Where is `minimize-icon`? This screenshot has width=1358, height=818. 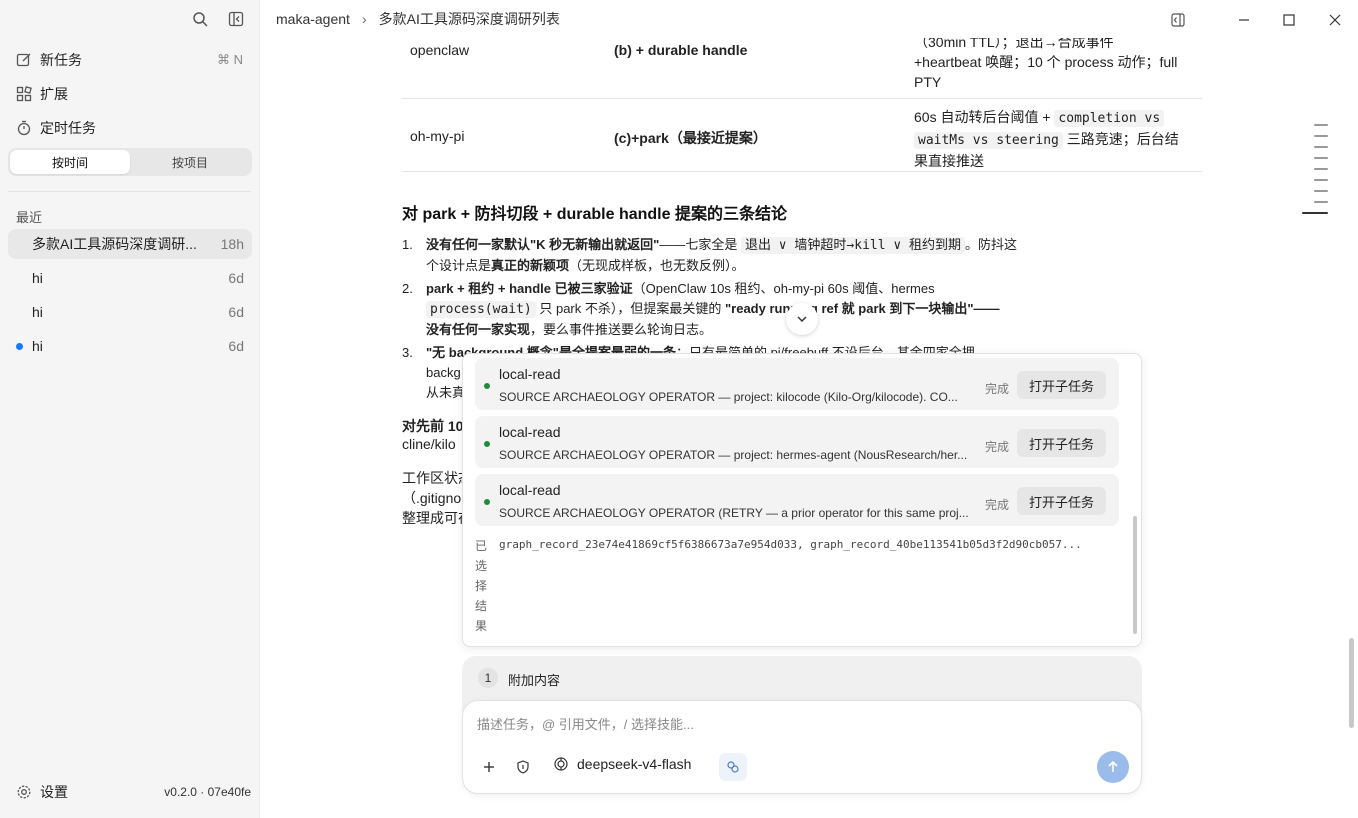
minimize-icon is located at coordinates (1244, 20).